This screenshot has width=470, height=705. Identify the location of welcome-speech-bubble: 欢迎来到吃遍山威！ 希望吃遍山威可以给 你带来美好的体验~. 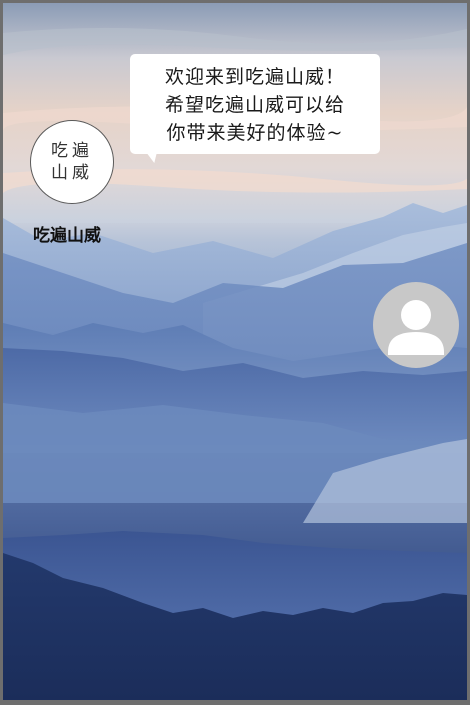
(255, 104).